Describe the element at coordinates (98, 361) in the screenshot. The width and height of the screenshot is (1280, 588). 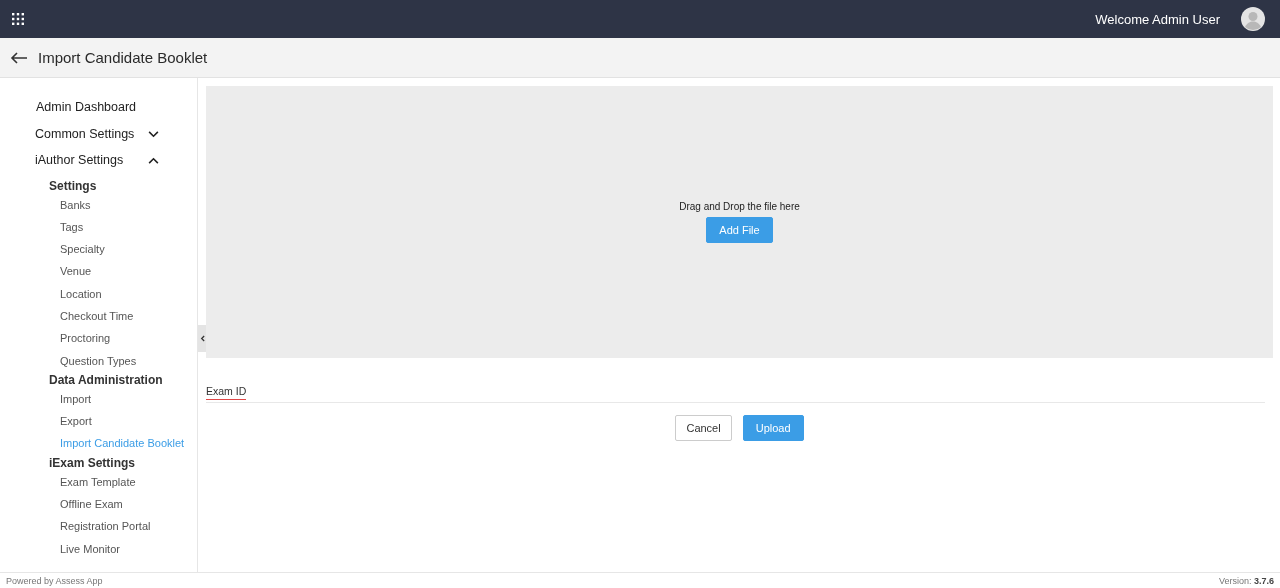
I see `sidebar-link: Question Types` at that location.